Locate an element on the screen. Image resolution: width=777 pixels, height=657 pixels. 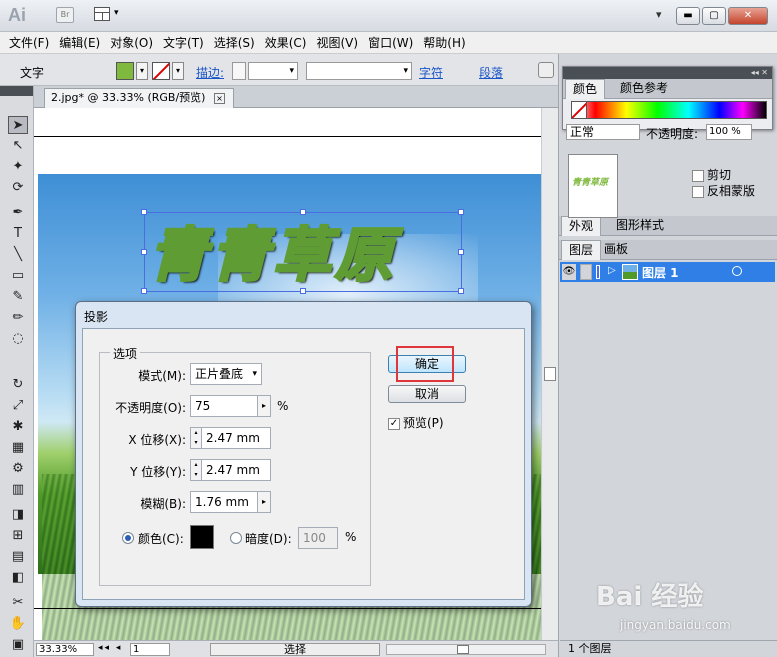
menu-file: 文件(F) is located at coordinates (29, 42).